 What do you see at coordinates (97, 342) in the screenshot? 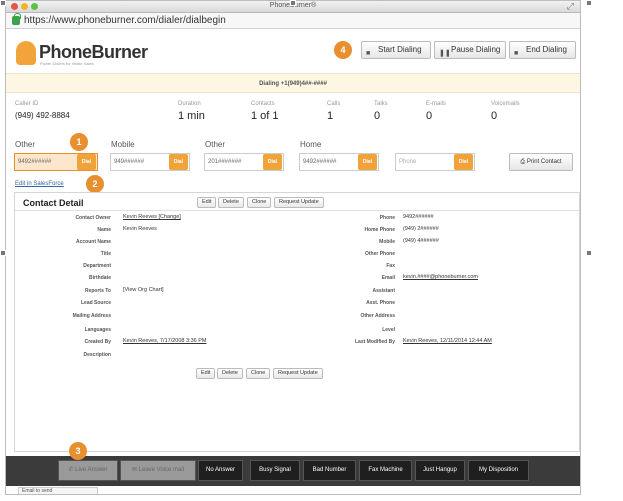
I see `field-label-created-by: Created By` at bounding box center [97, 342].